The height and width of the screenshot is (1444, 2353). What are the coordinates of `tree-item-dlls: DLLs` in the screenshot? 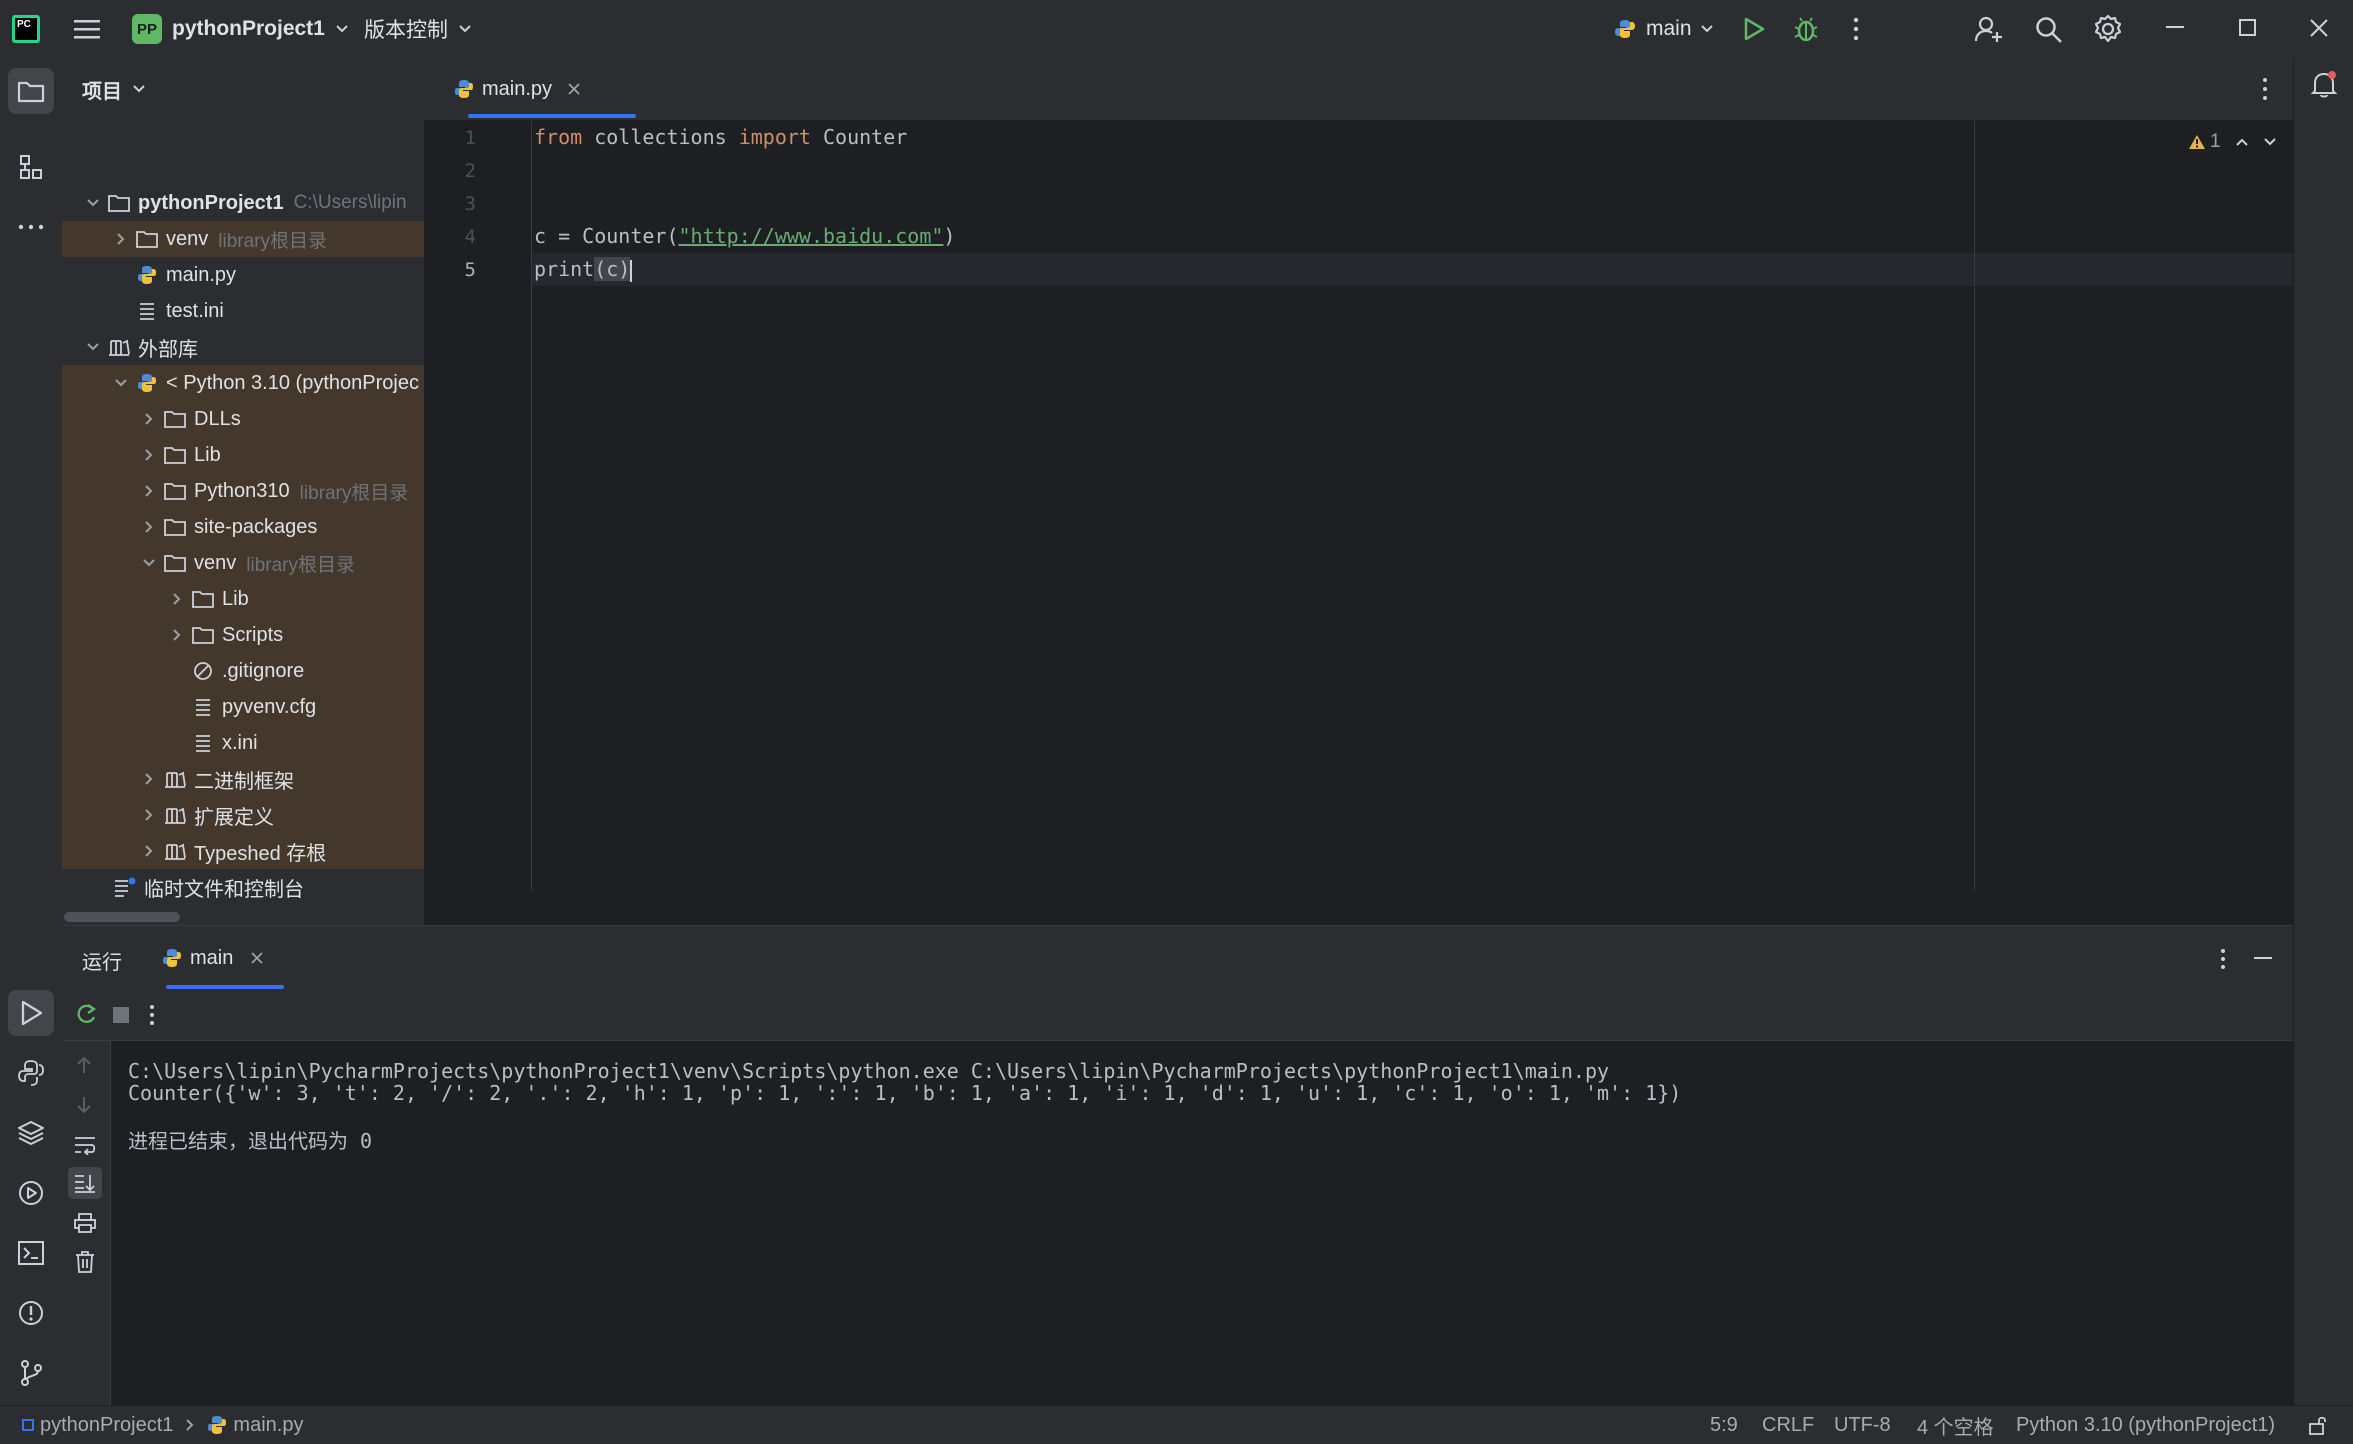 It's located at (243, 419).